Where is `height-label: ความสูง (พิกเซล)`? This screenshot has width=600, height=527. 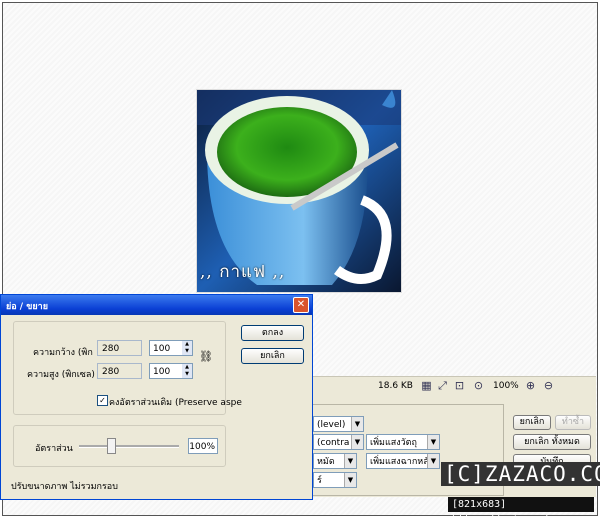 height-label: ความสูง (พิกเซล) is located at coordinates (61, 375).